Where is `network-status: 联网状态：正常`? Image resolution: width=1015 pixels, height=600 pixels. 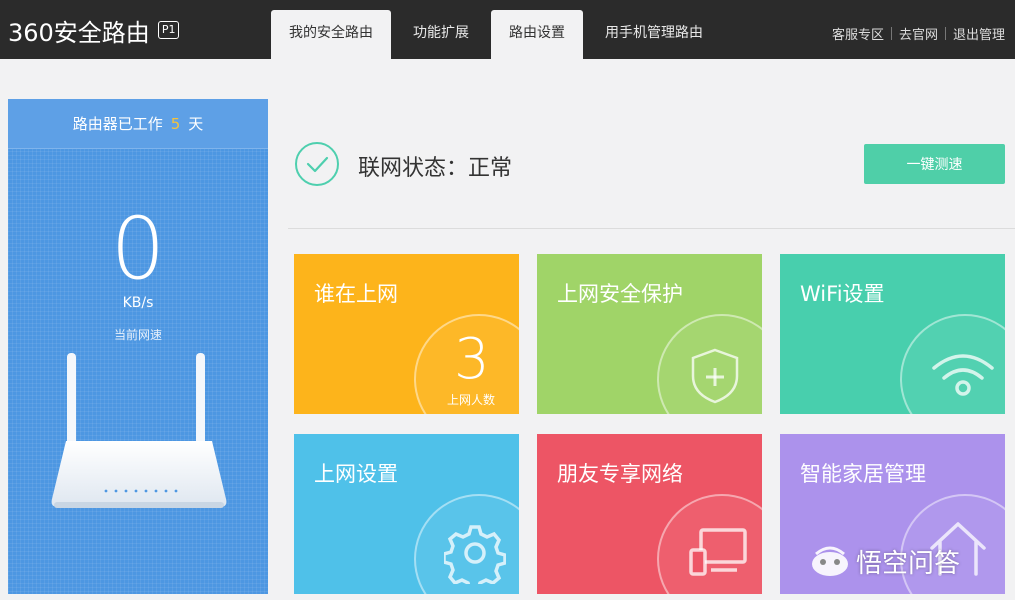 network-status: 联网状态：正常 is located at coordinates (435, 168).